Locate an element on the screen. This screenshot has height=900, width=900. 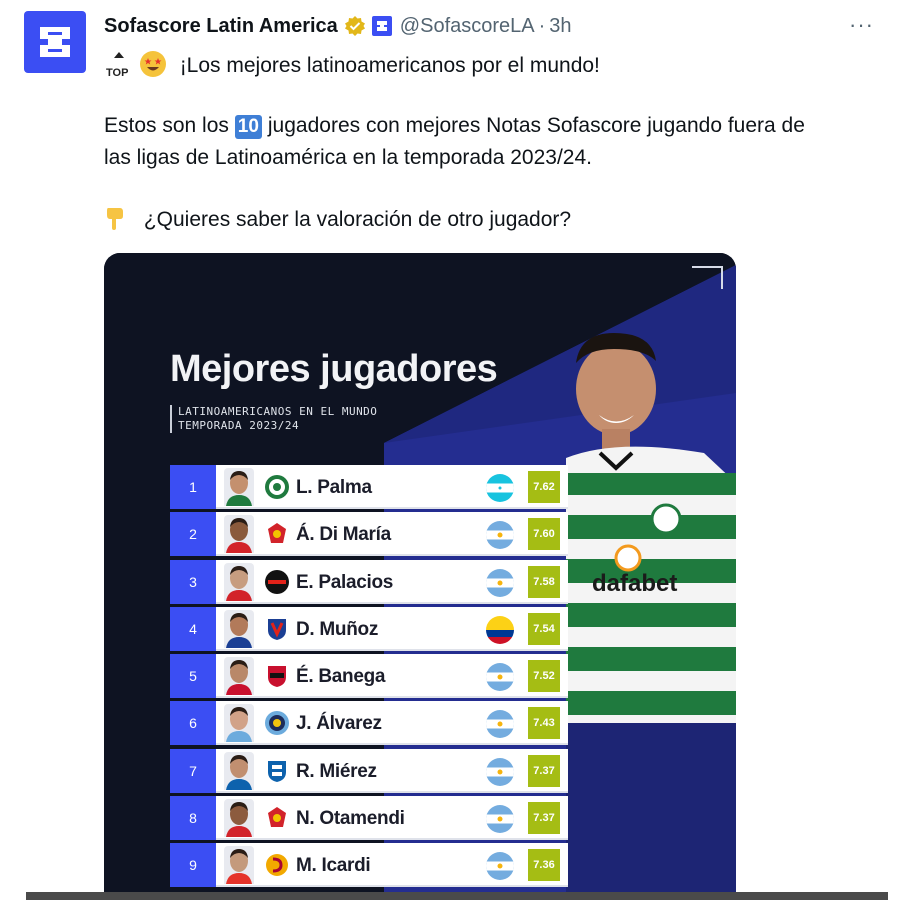
rank-cell: 6 is located at coordinates (193, 723).